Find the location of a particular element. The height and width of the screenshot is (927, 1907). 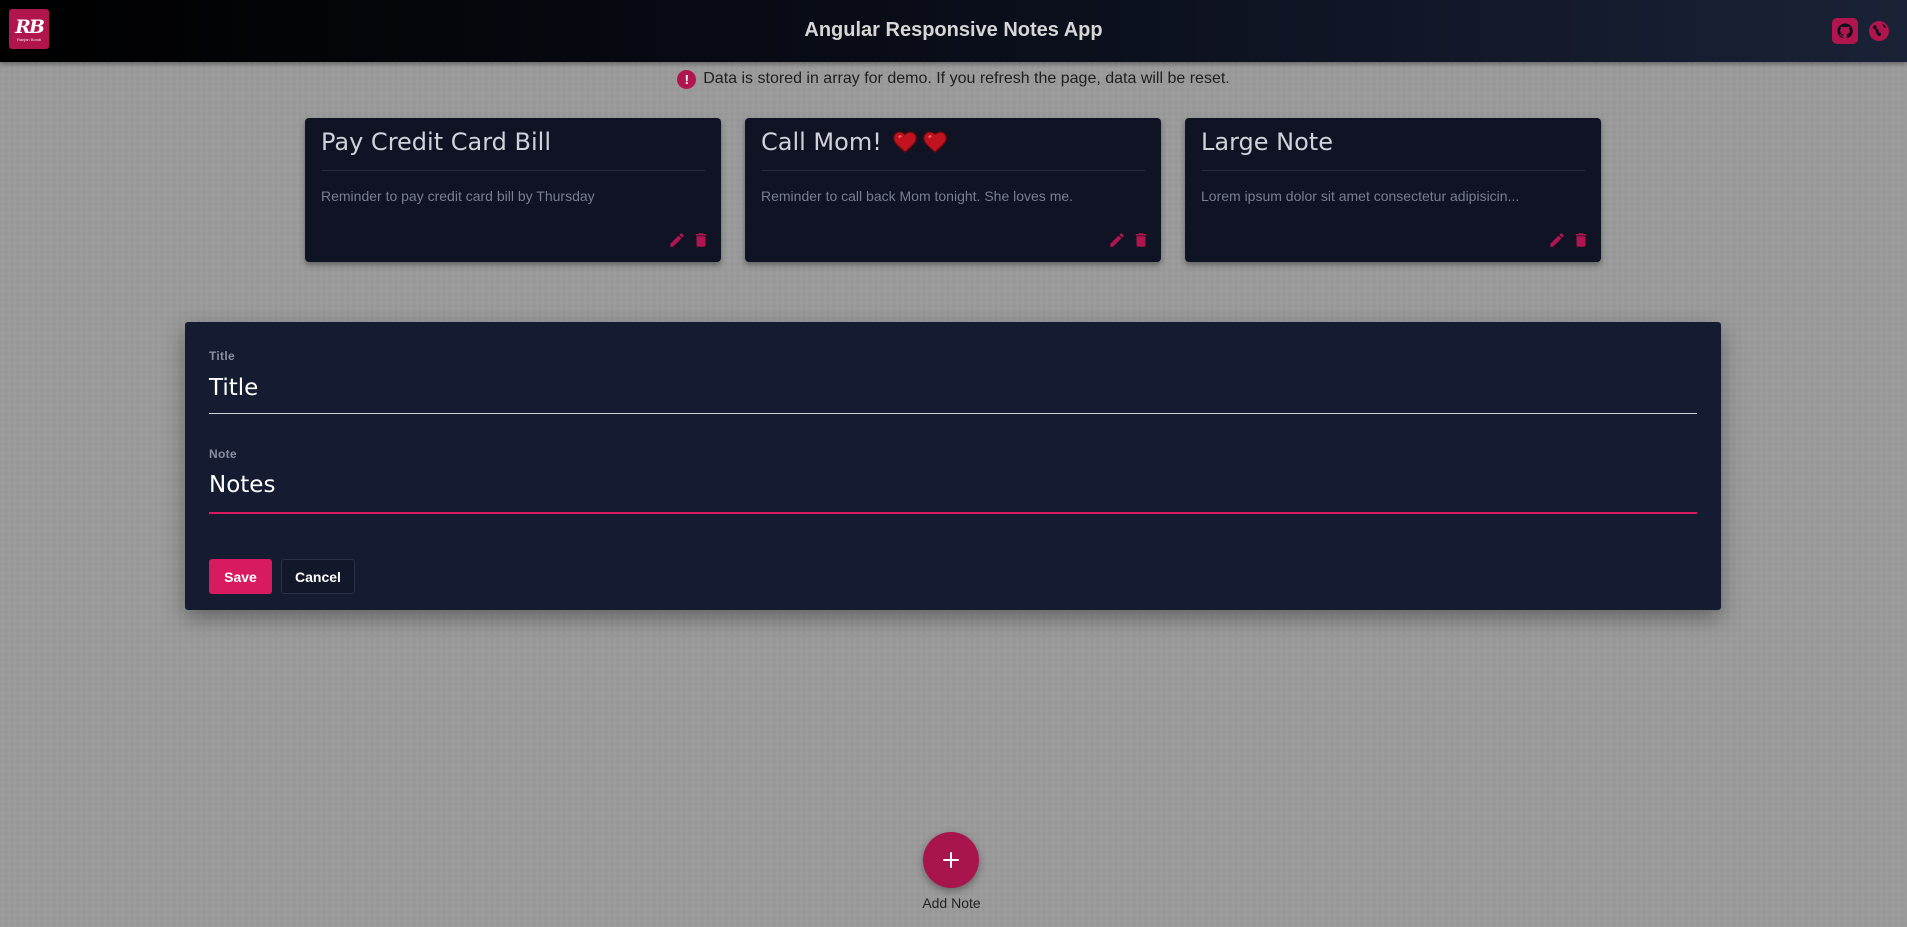

note-input-underline is located at coordinates (953, 513).